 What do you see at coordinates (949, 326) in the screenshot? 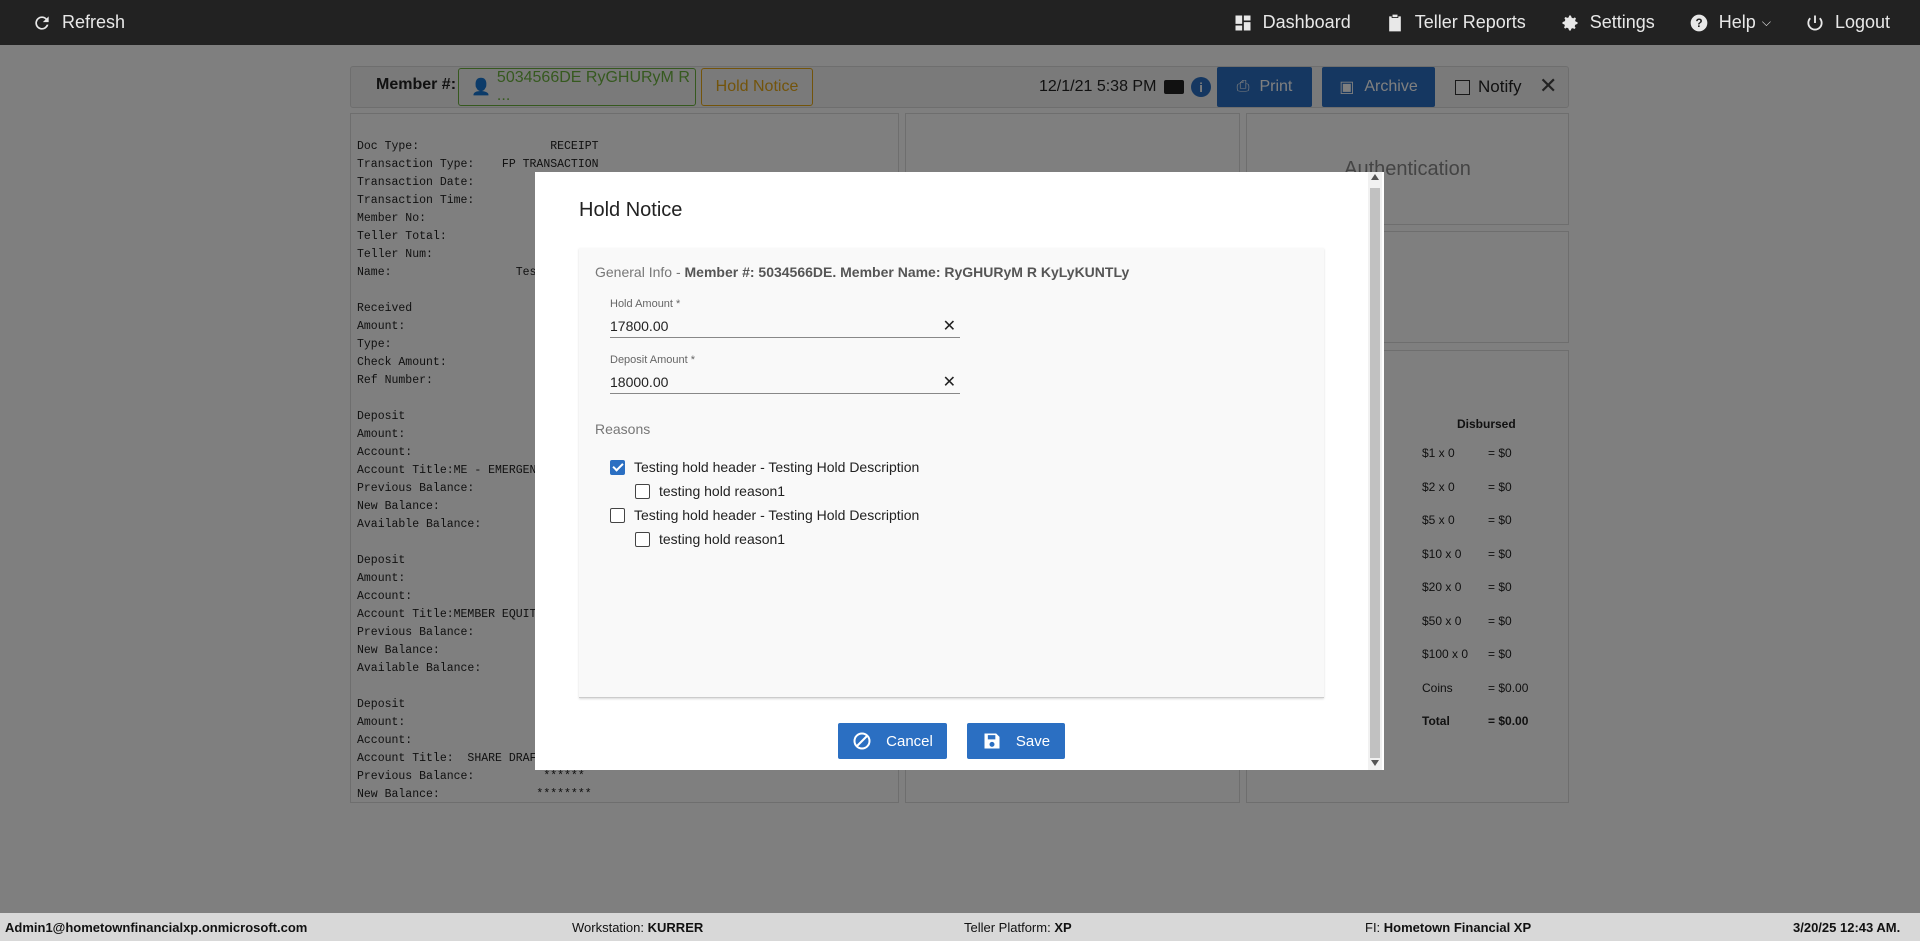
I see `clear-hold-amount-icon: ✕` at bounding box center [949, 326].